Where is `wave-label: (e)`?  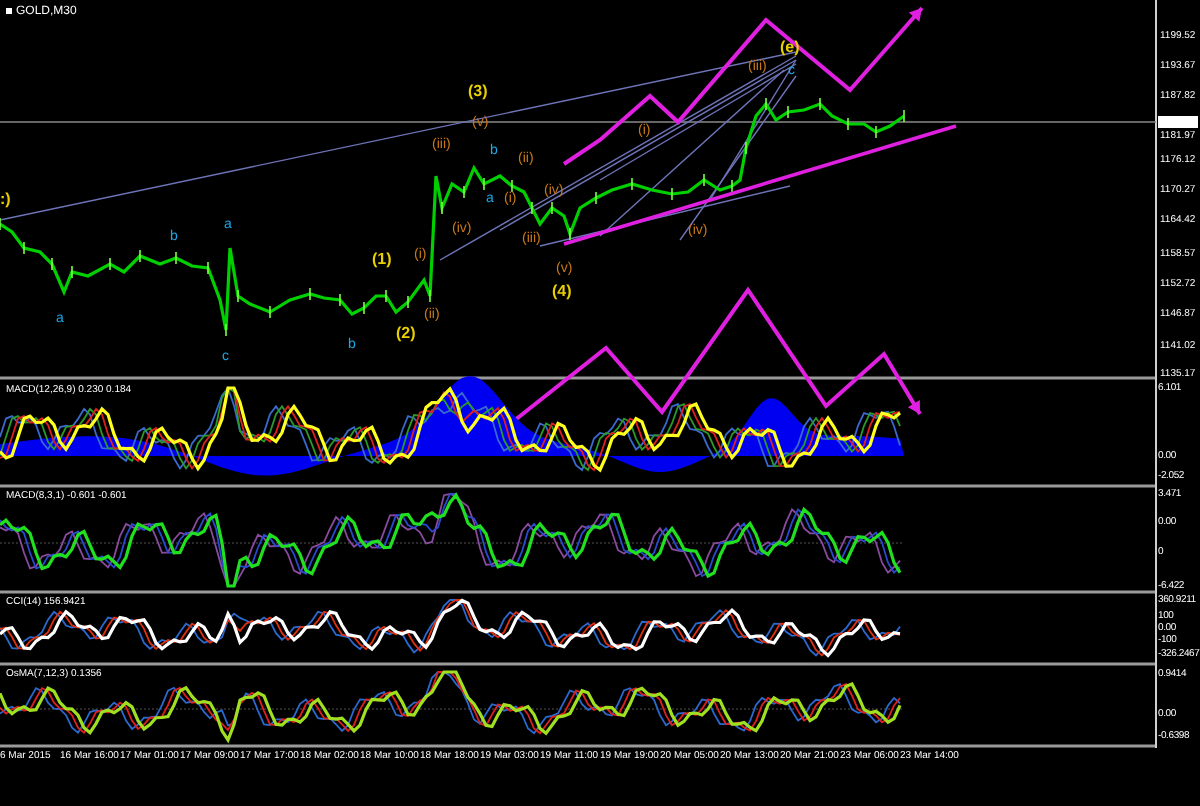 wave-label: (e) is located at coordinates (790, 48).